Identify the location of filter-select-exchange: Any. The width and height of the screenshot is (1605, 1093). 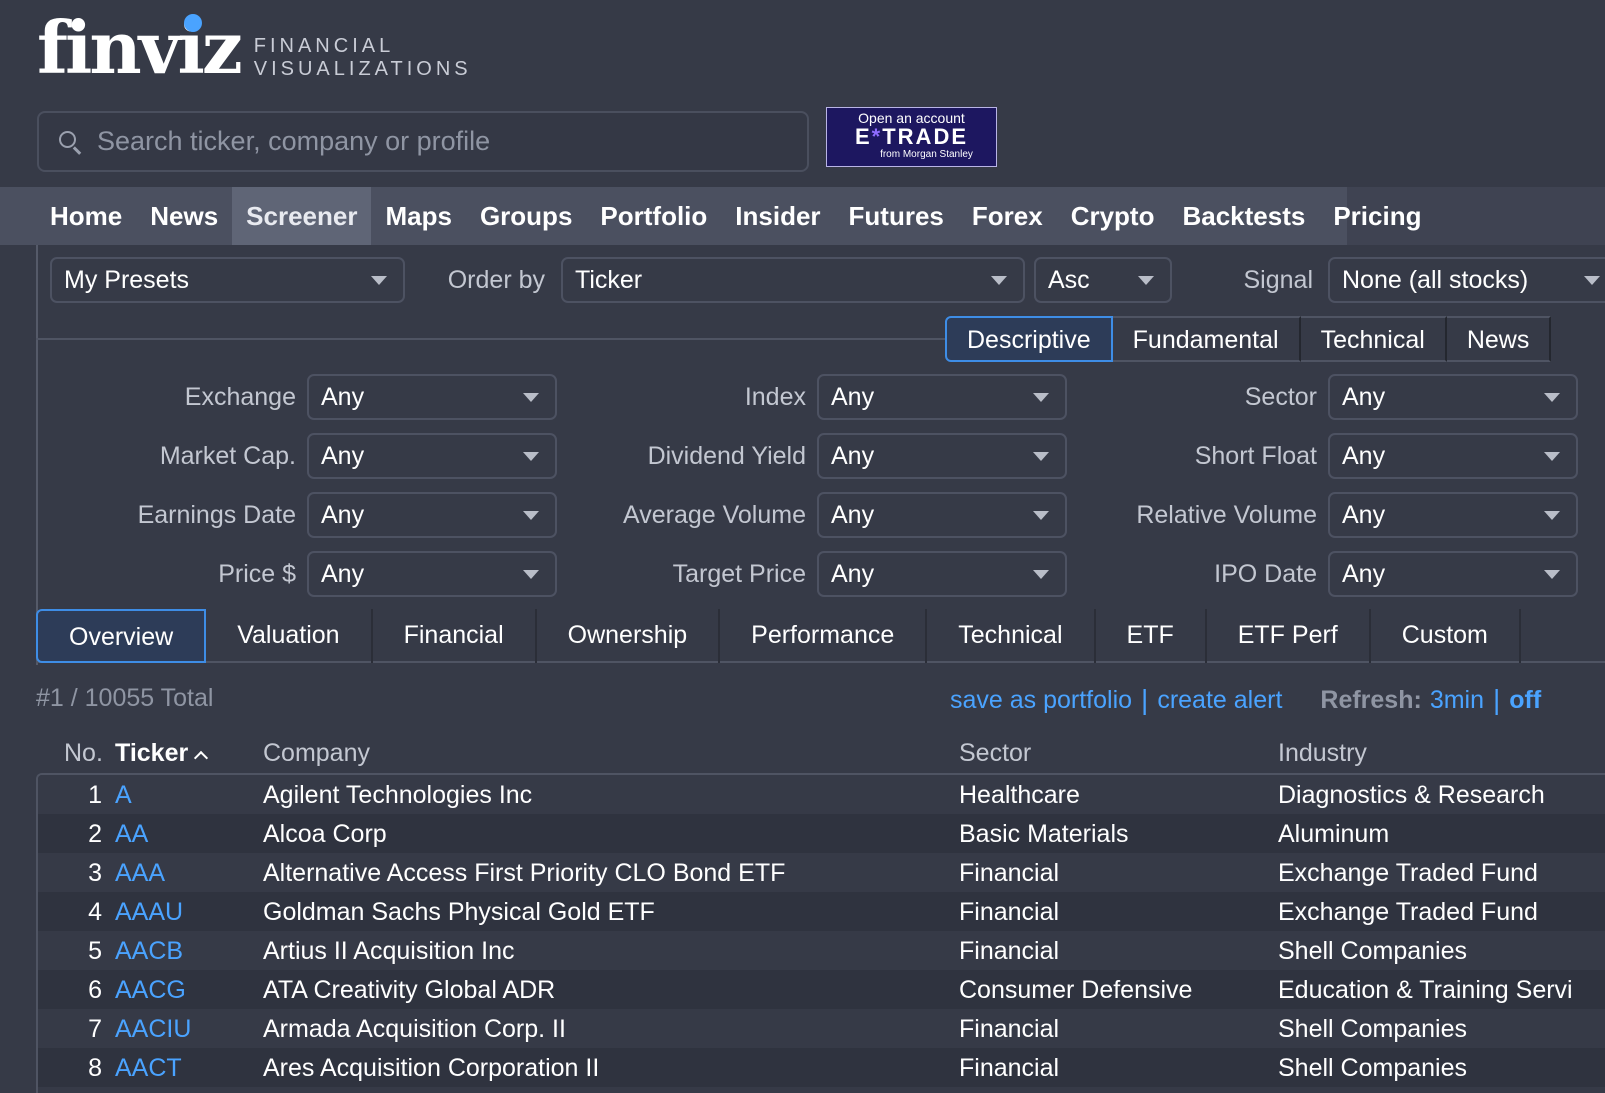
(432, 397).